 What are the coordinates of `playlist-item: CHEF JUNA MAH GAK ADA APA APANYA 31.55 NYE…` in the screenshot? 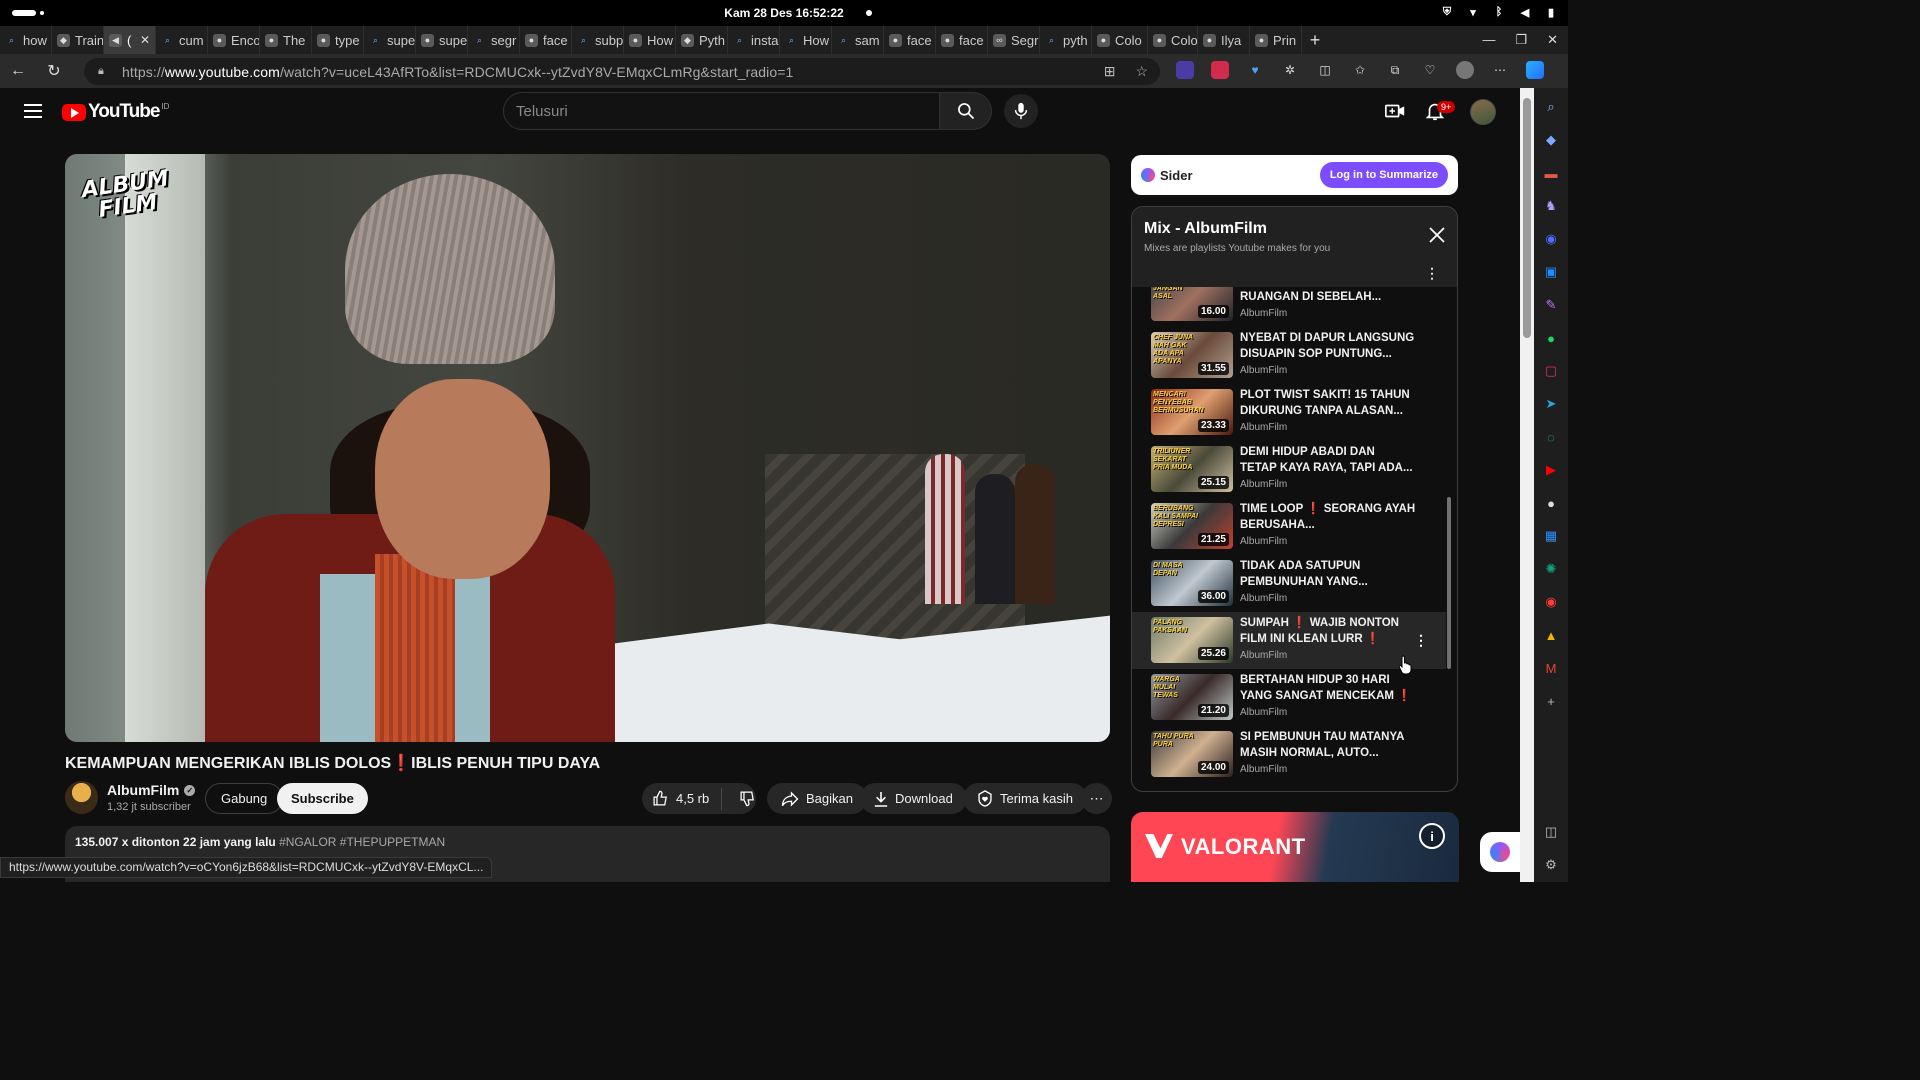 It's located at (1289, 355).